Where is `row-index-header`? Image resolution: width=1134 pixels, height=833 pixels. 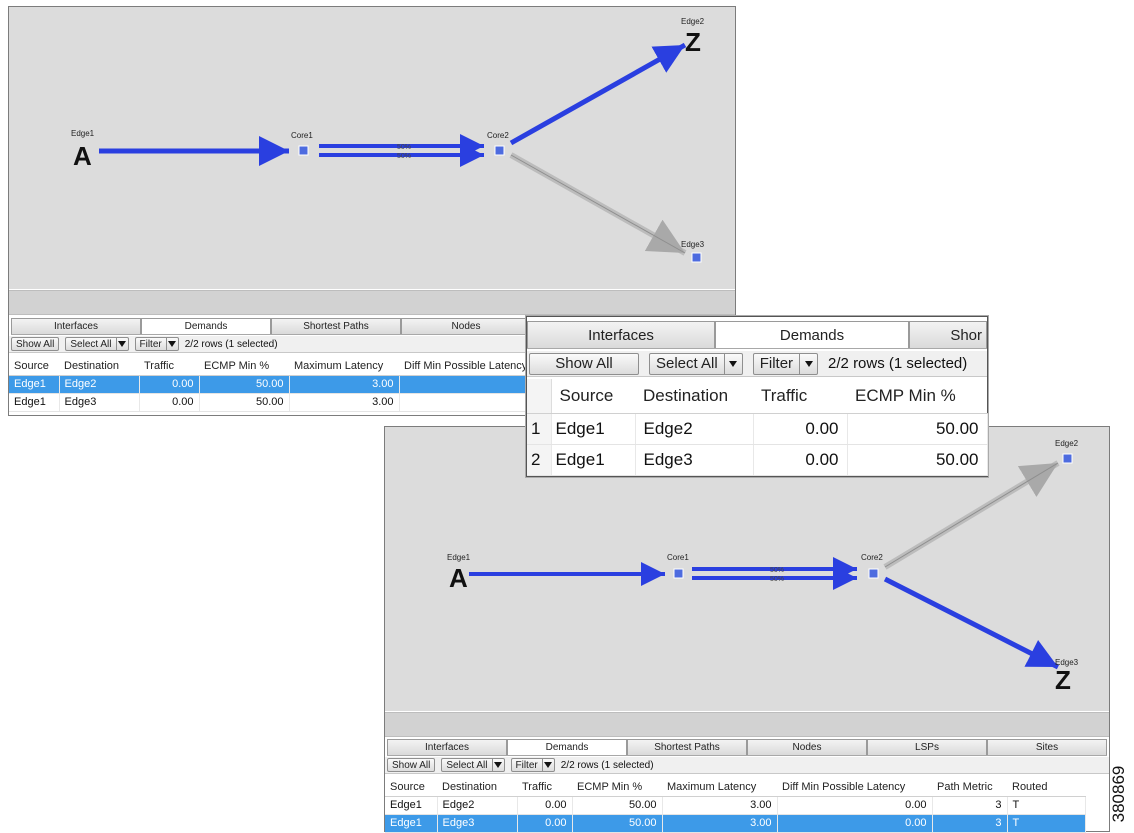
row-index-header is located at coordinates (539, 396).